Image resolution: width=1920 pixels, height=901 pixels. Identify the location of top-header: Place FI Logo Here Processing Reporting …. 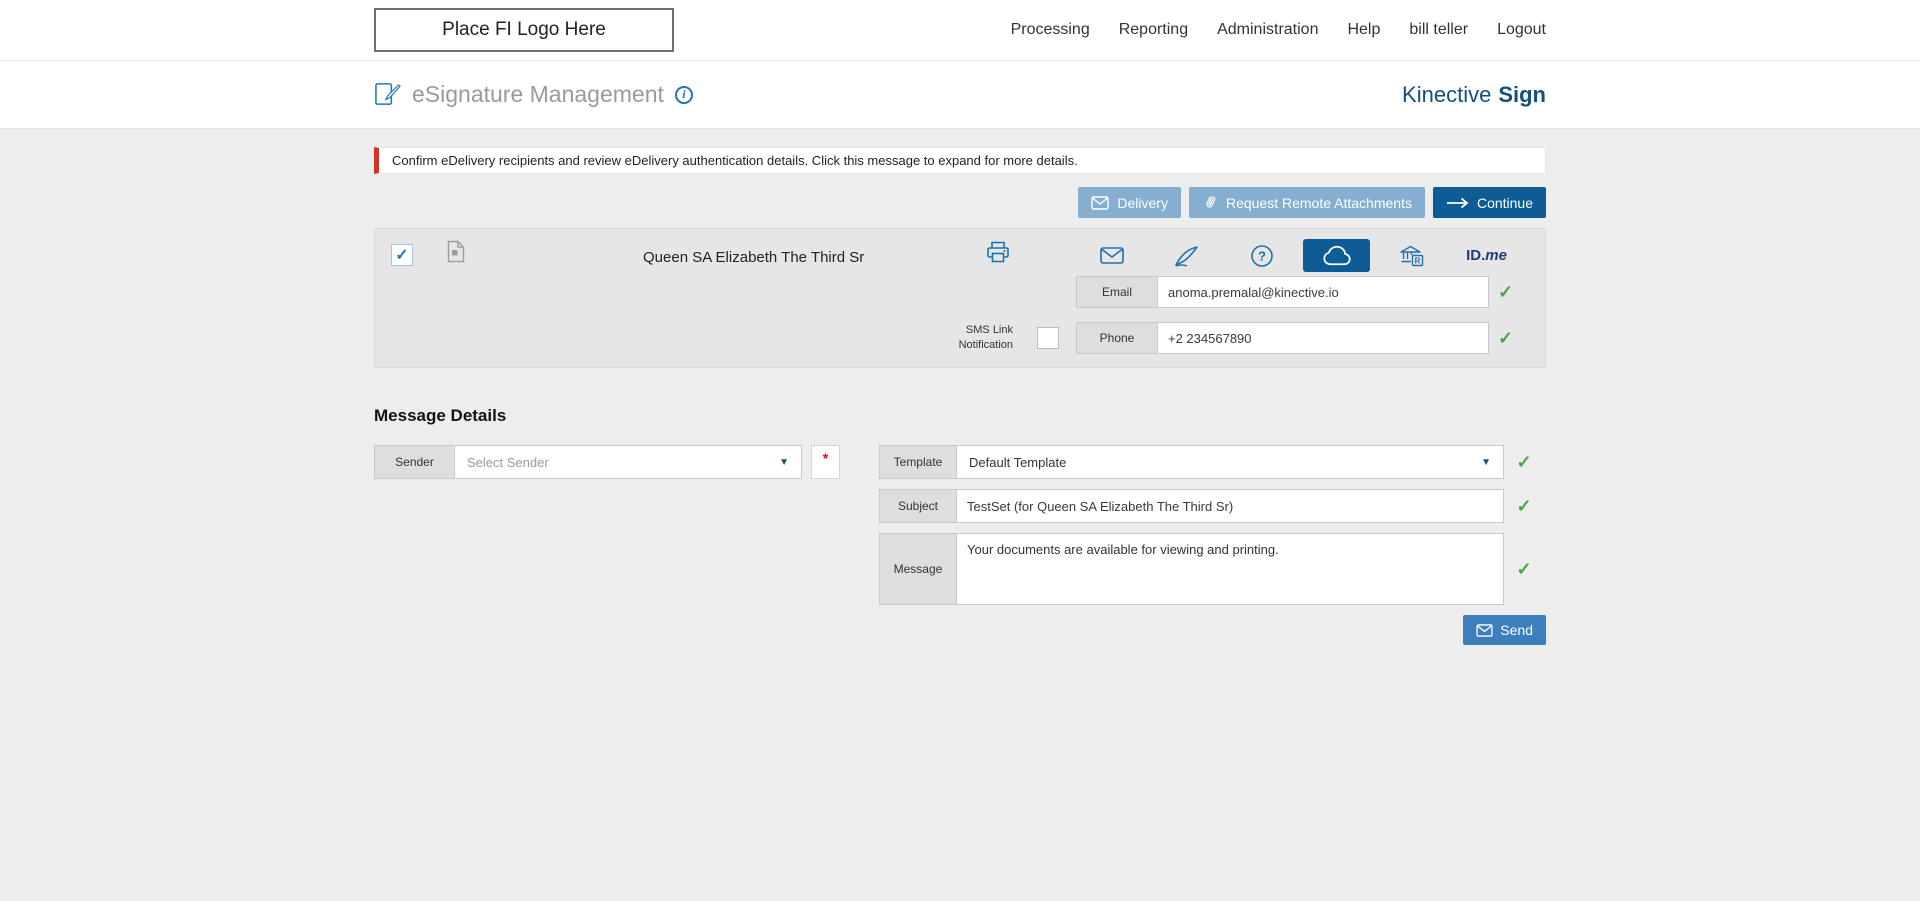
(960, 30).